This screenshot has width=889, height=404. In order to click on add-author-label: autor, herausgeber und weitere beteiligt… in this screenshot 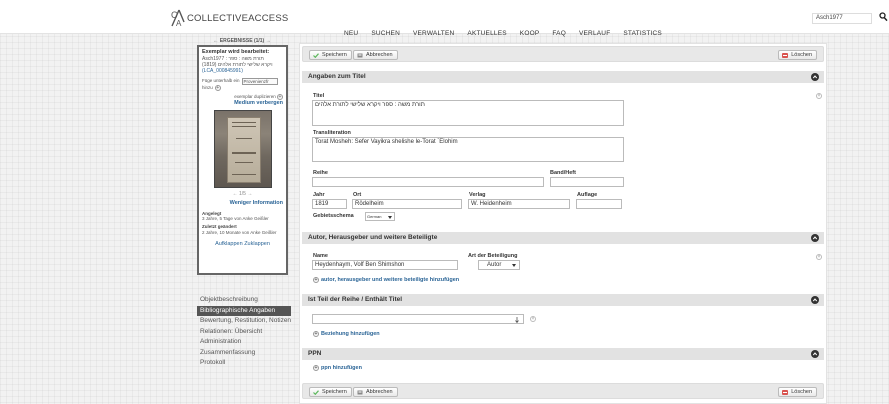, I will do `click(390, 280)`.